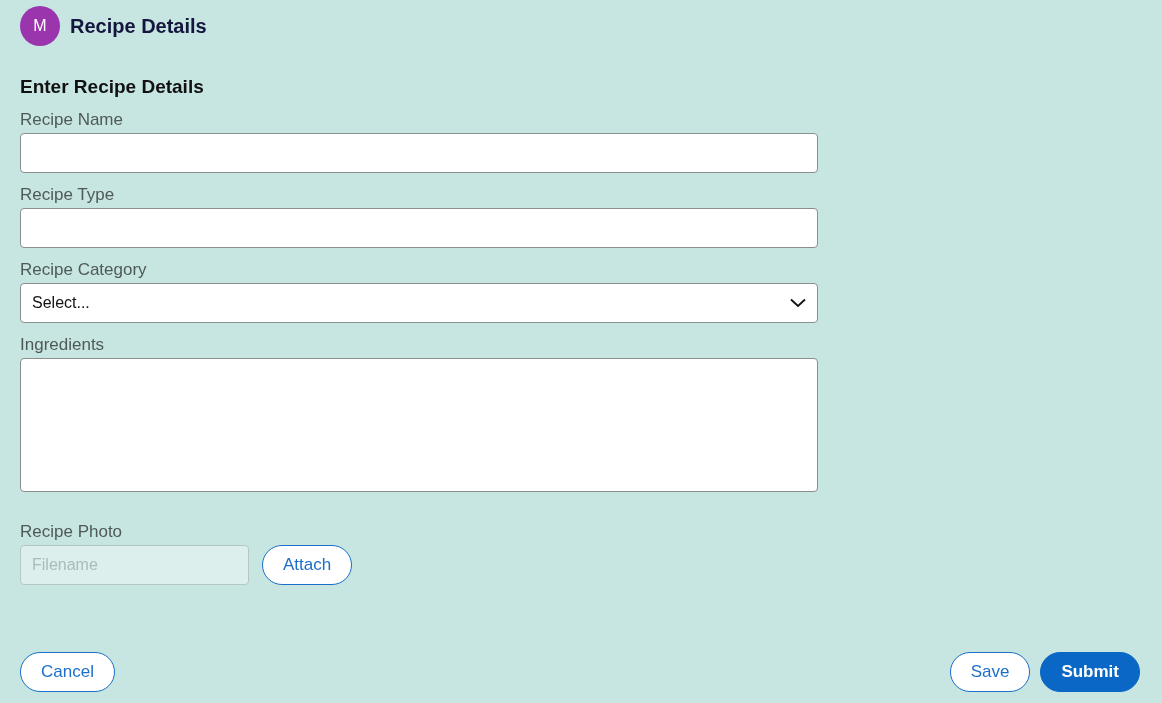 The image size is (1162, 703). What do you see at coordinates (72, 532) in the screenshot?
I see `field-label: Recipe Photo` at bounding box center [72, 532].